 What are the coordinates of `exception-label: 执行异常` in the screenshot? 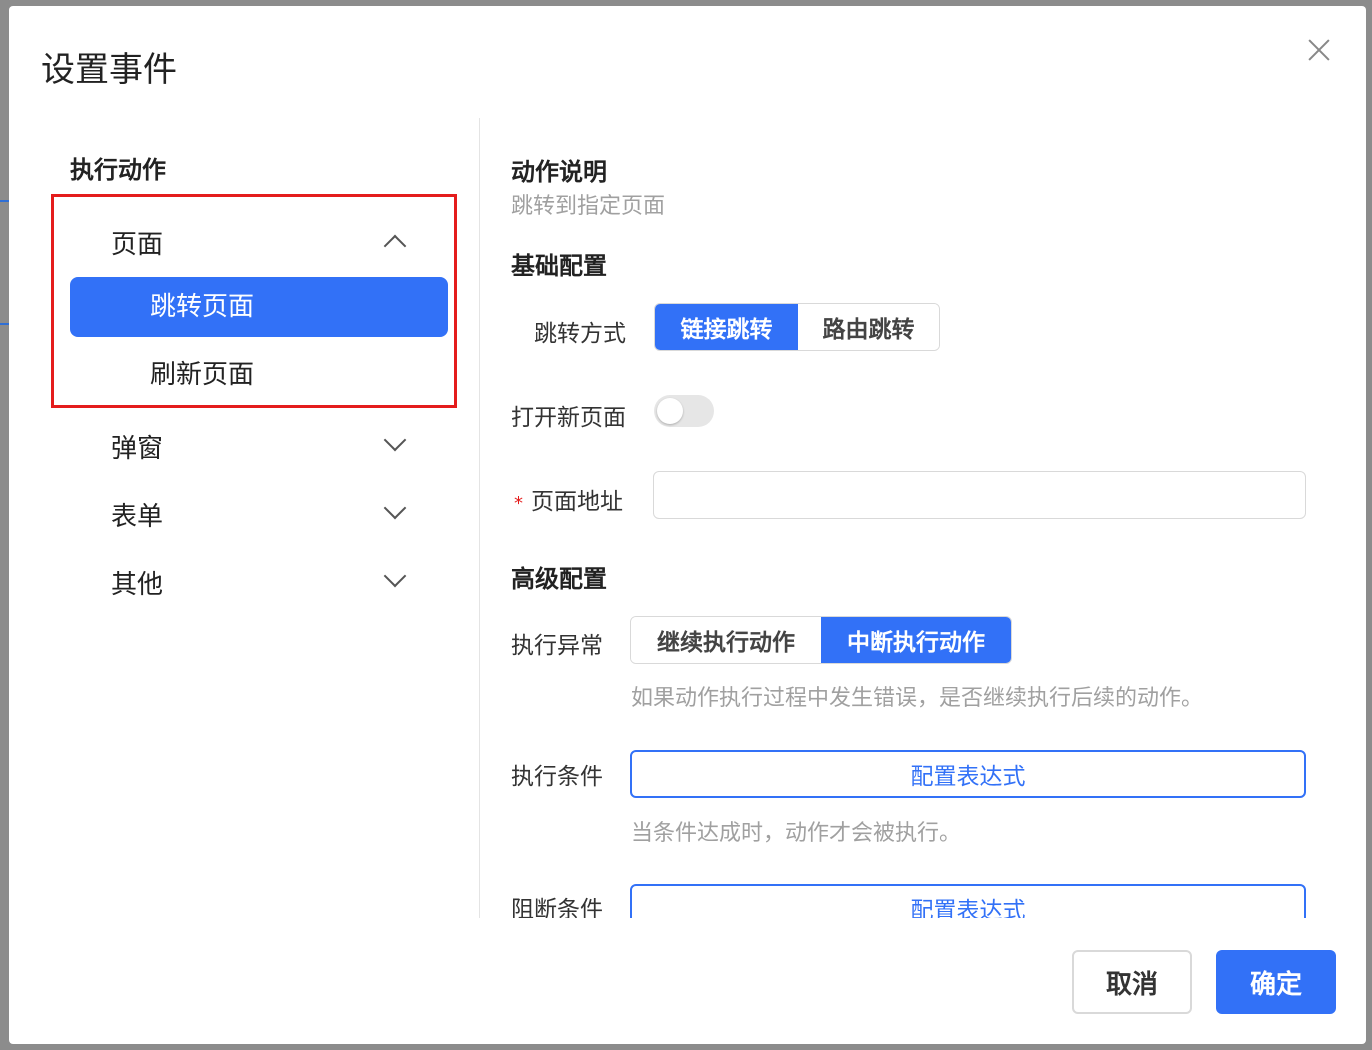 It's located at (557, 646).